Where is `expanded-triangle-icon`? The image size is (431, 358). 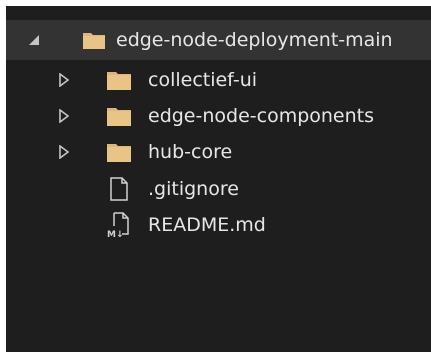
expanded-triangle-icon is located at coordinates (34, 40).